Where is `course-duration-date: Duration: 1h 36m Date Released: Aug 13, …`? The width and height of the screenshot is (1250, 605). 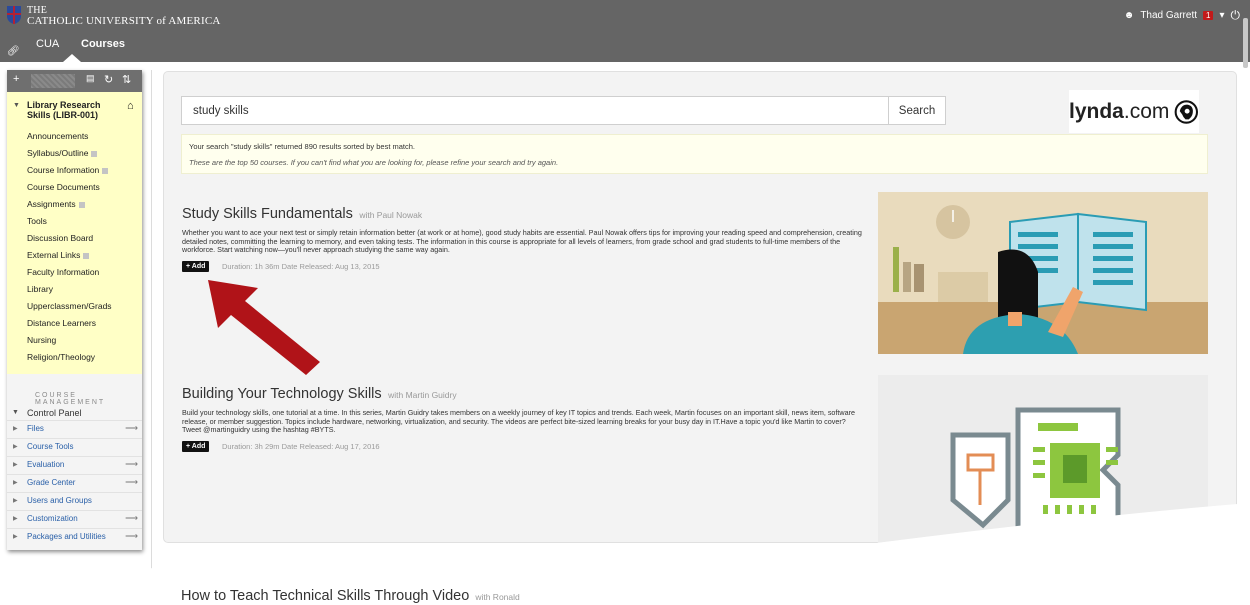 course-duration-date: Duration: 1h 36m Date Released: Aug 13, … is located at coordinates (301, 266).